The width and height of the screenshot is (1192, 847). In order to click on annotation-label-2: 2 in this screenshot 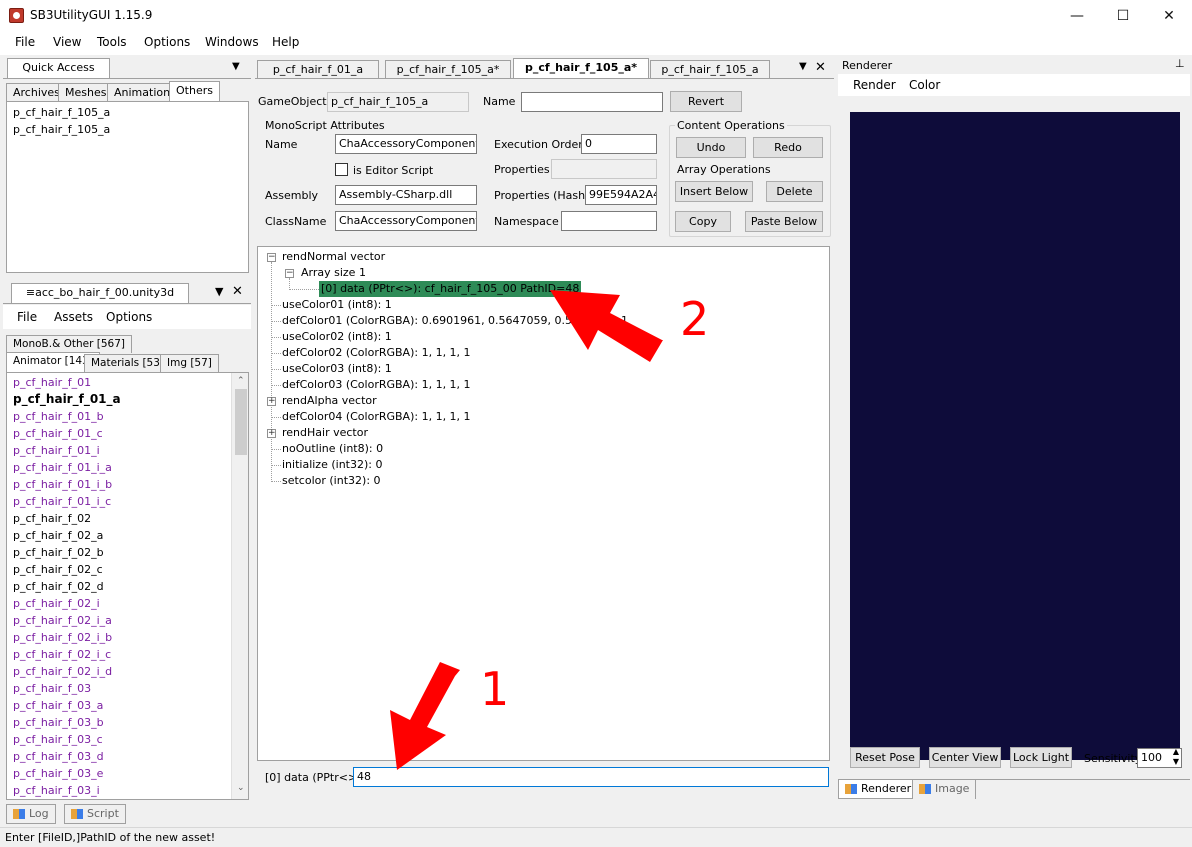, I will do `click(695, 319)`.